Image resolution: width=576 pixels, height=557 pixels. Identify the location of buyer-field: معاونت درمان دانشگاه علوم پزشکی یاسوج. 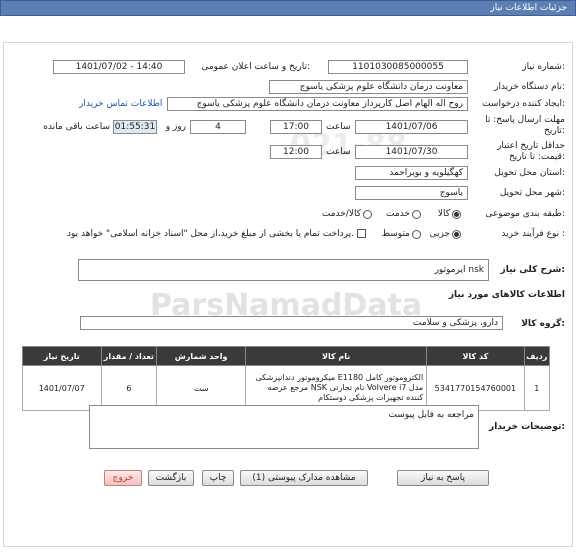
(368, 87).